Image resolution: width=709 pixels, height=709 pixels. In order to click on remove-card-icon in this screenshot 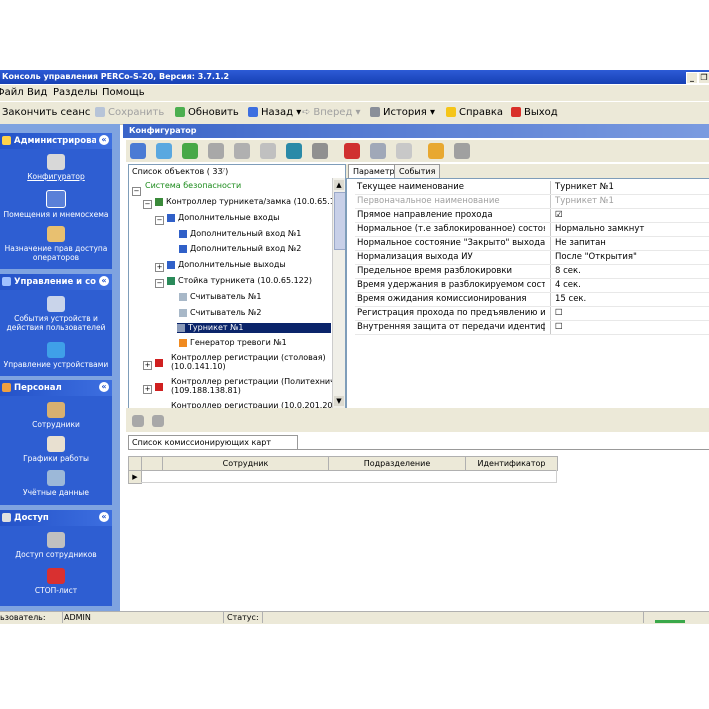, I will do `click(158, 421)`.